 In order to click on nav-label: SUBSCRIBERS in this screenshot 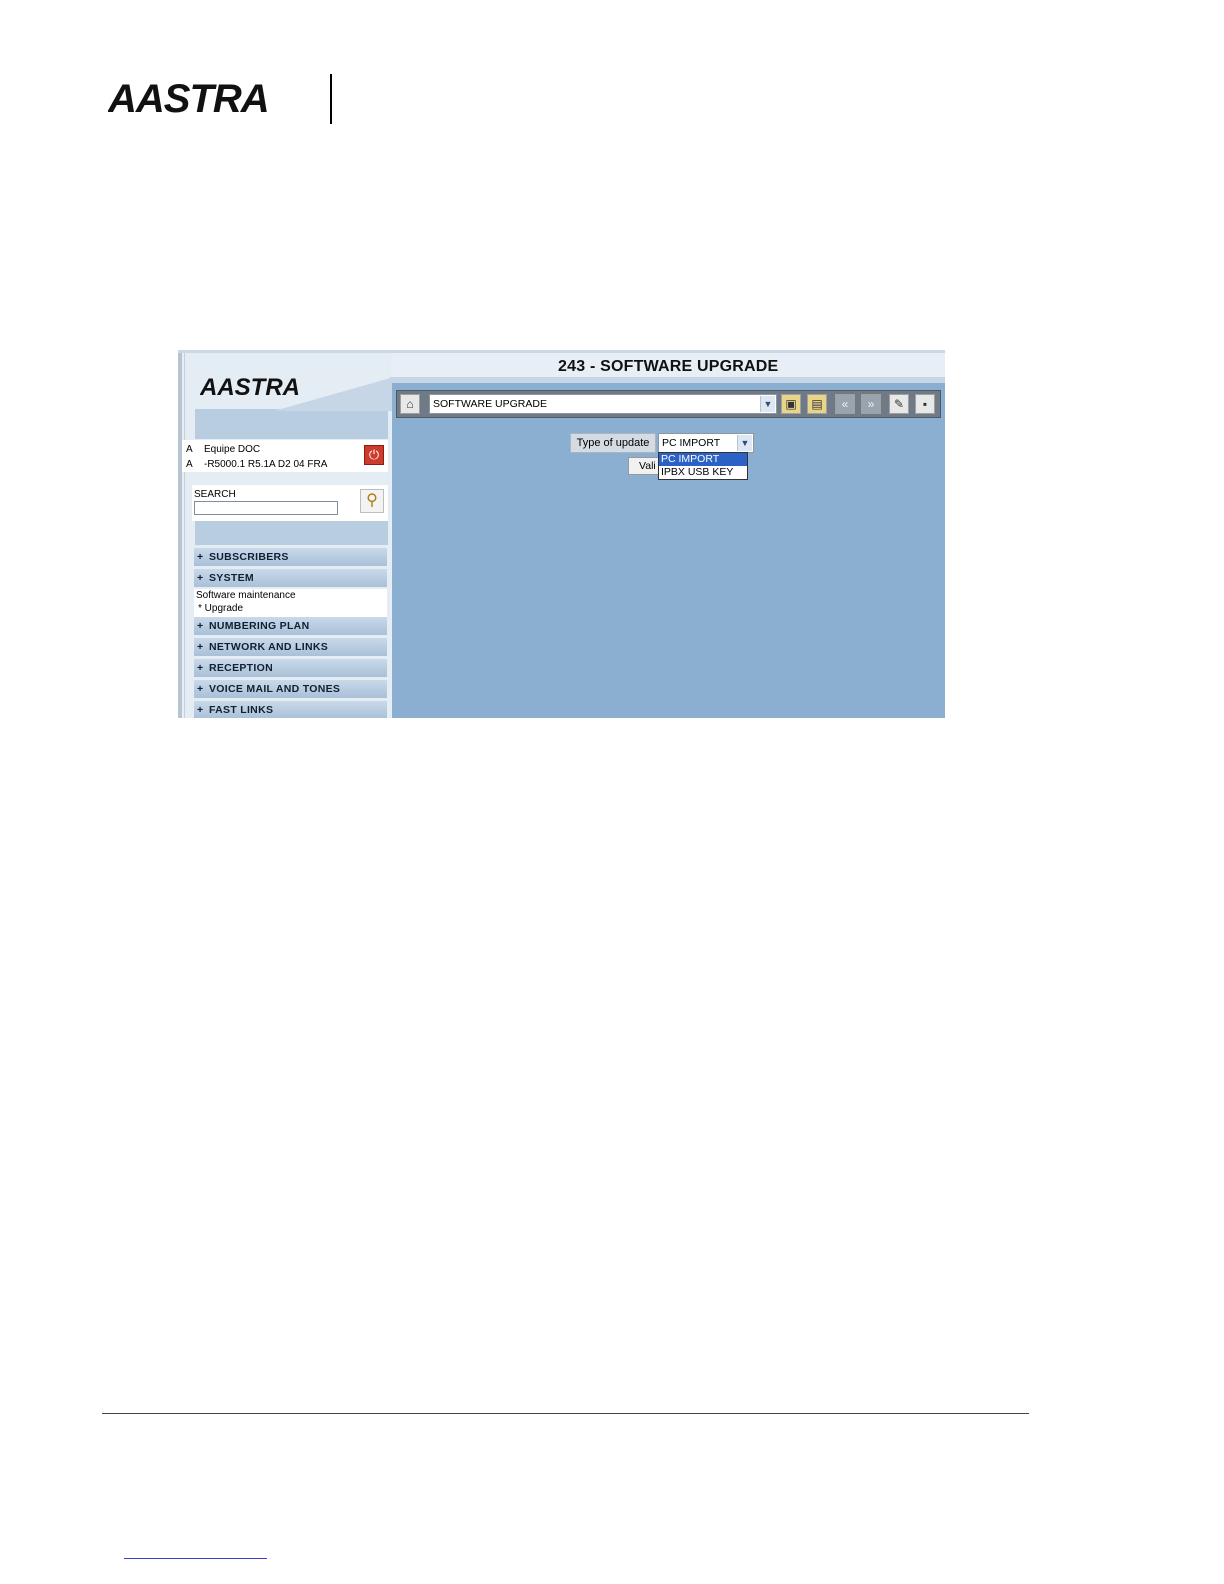, I will do `click(249, 557)`.